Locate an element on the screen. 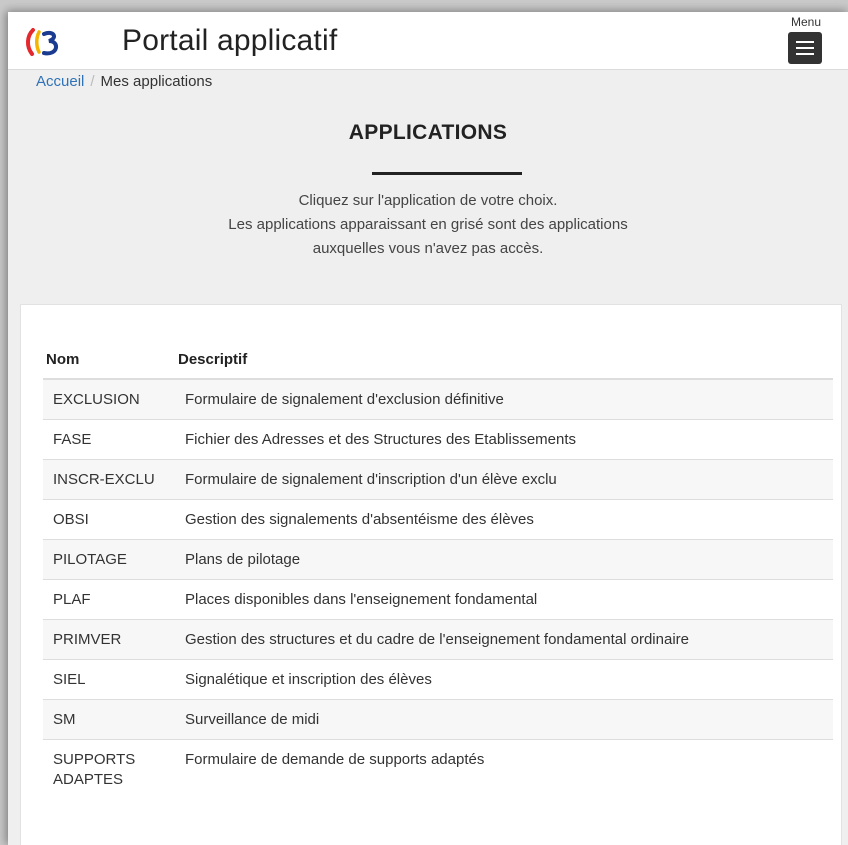 The width and height of the screenshot is (848, 845). app-code: SUPPORTS ADAPTES is located at coordinates (109, 769).